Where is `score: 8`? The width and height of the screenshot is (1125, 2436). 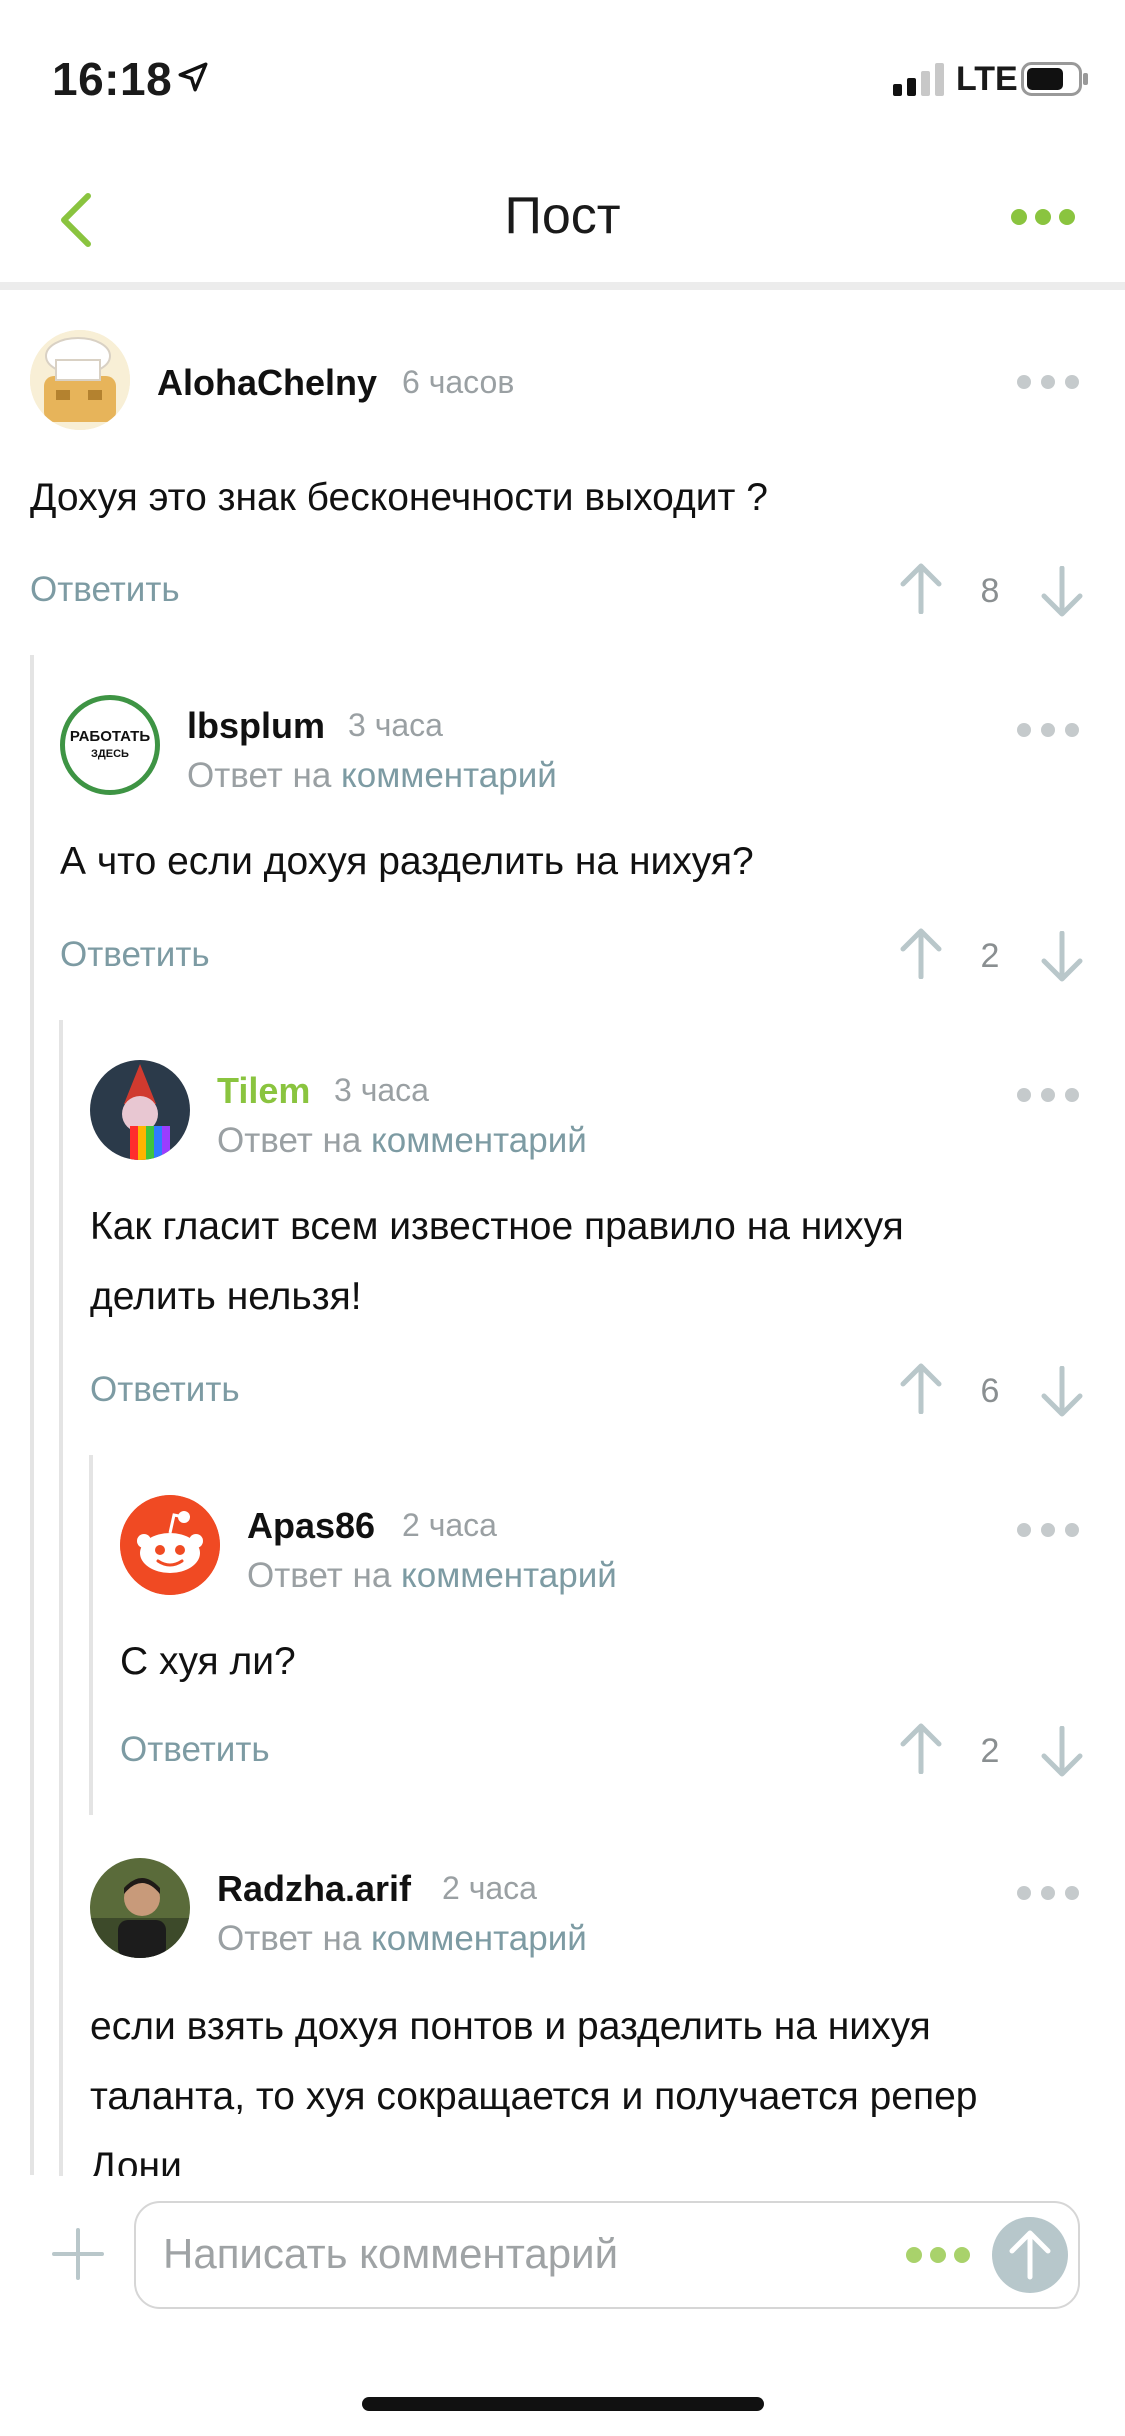 score: 8 is located at coordinates (990, 591).